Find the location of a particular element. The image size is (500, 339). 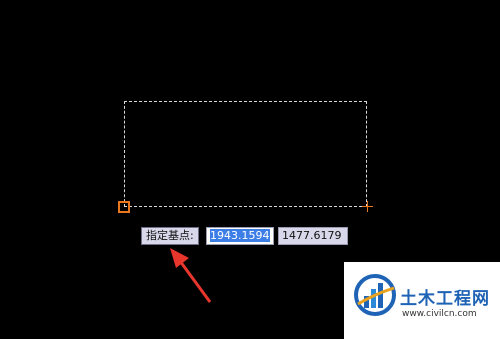

watermark-logo: 土木工程网 www.civilcn.com is located at coordinates (422, 300).